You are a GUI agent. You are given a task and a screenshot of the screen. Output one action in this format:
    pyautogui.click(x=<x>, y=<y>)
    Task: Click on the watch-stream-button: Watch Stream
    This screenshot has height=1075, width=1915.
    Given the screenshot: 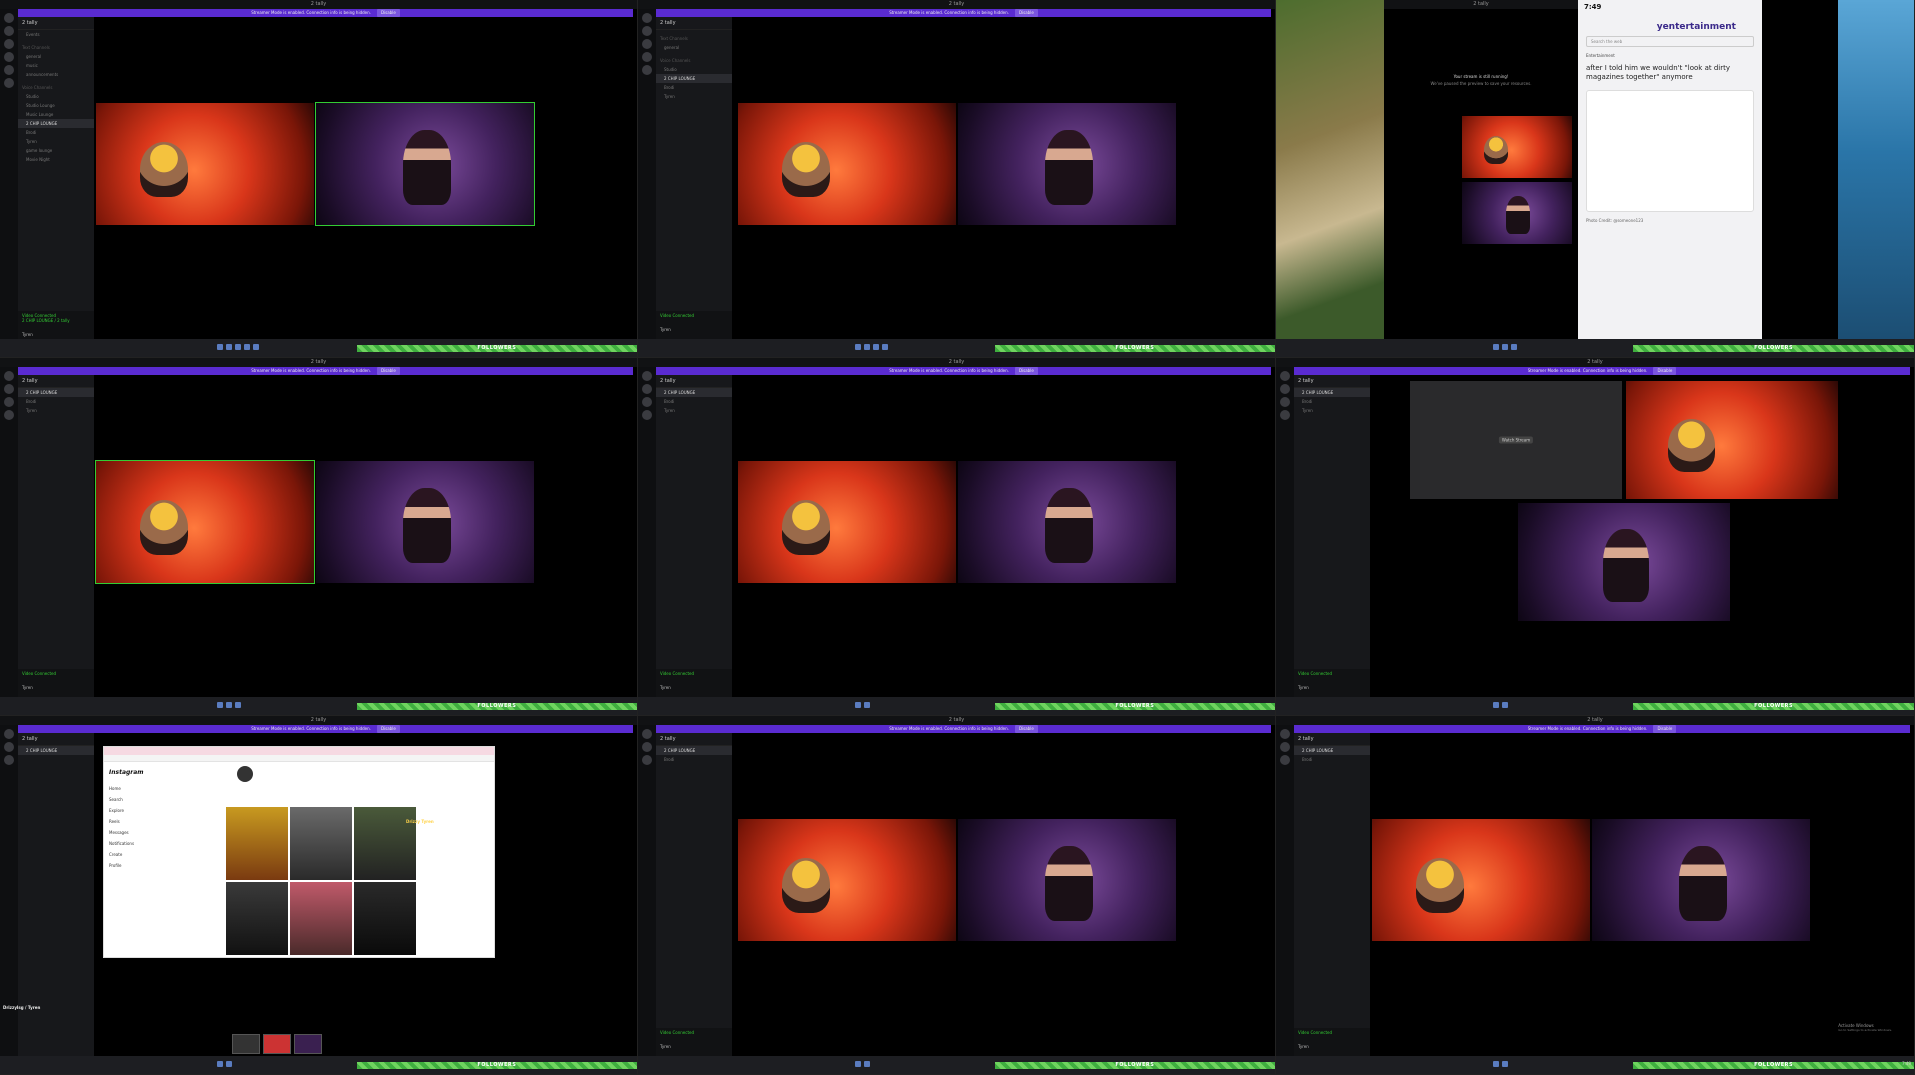 What is the action you would take?
    pyautogui.click(x=1516, y=440)
    